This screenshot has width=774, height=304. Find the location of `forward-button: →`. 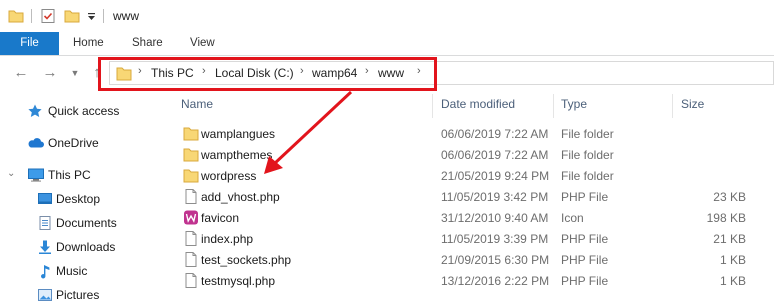

forward-button: → is located at coordinates (50, 73).